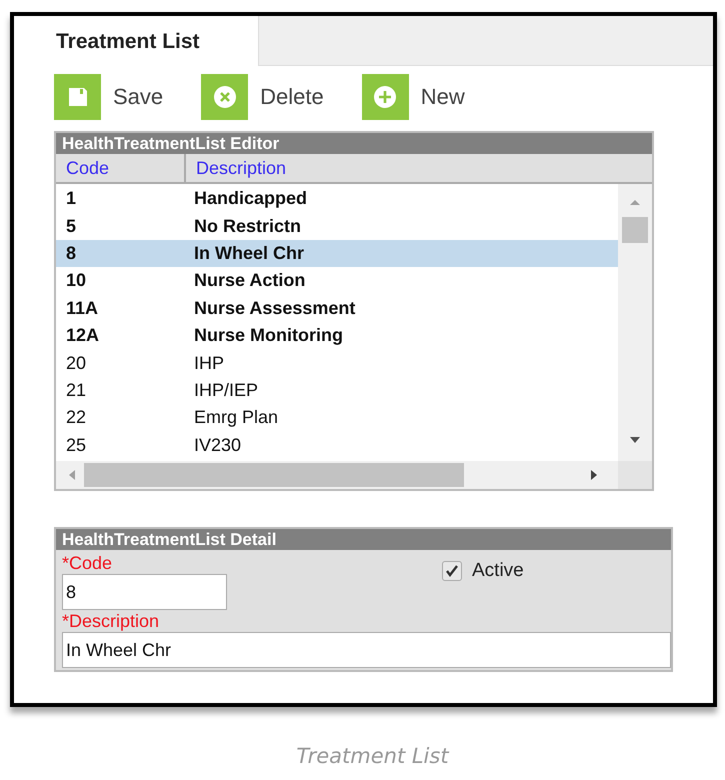 The image size is (725, 780). What do you see at coordinates (337, 226) in the screenshot?
I see `table-row: 5 No Restrictn` at bounding box center [337, 226].